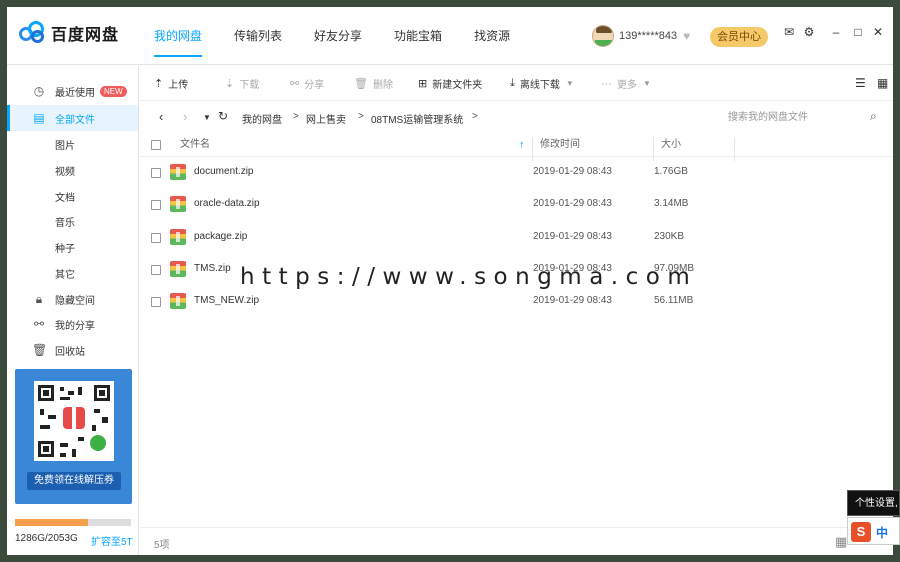 Image resolution: width=900 pixels, height=562 pixels. I want to click on quota-progress, so click(73, 522).